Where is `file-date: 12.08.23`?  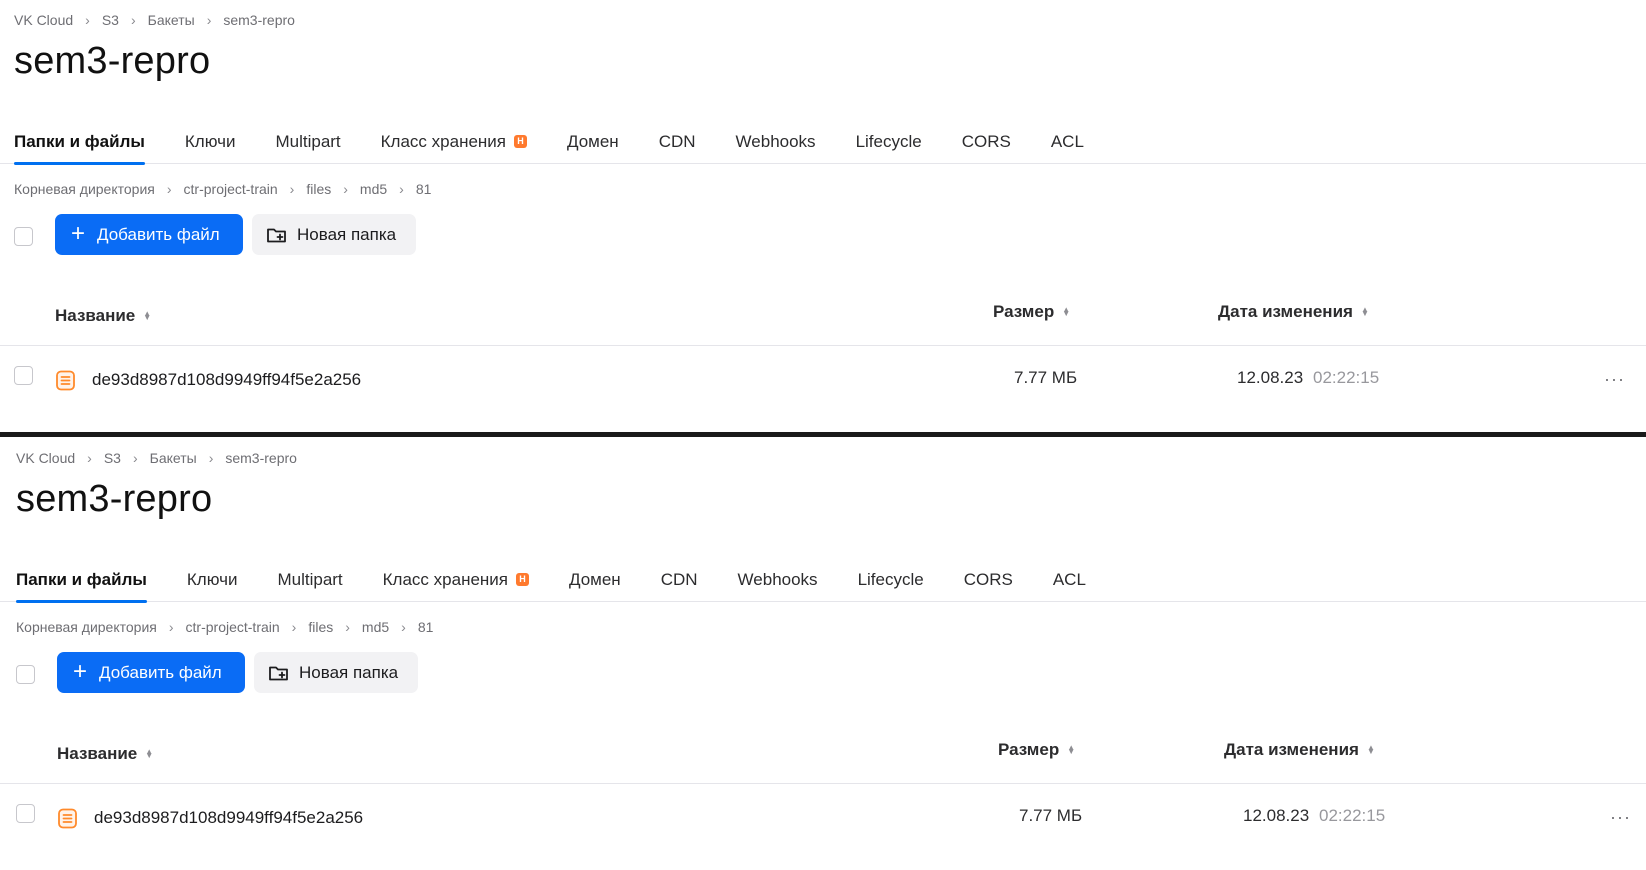
file-date: 12.08.23 is located at coordinates (1276, 815).